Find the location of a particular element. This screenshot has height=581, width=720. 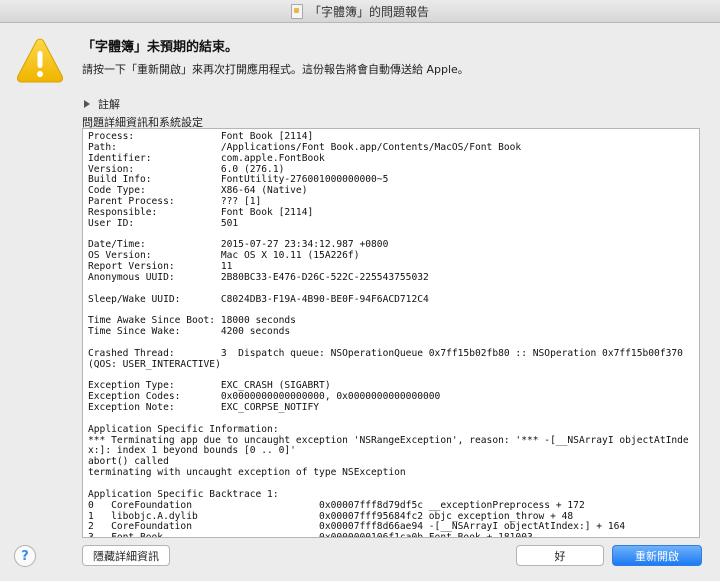

document-icon is located at coordinates (296, 11).